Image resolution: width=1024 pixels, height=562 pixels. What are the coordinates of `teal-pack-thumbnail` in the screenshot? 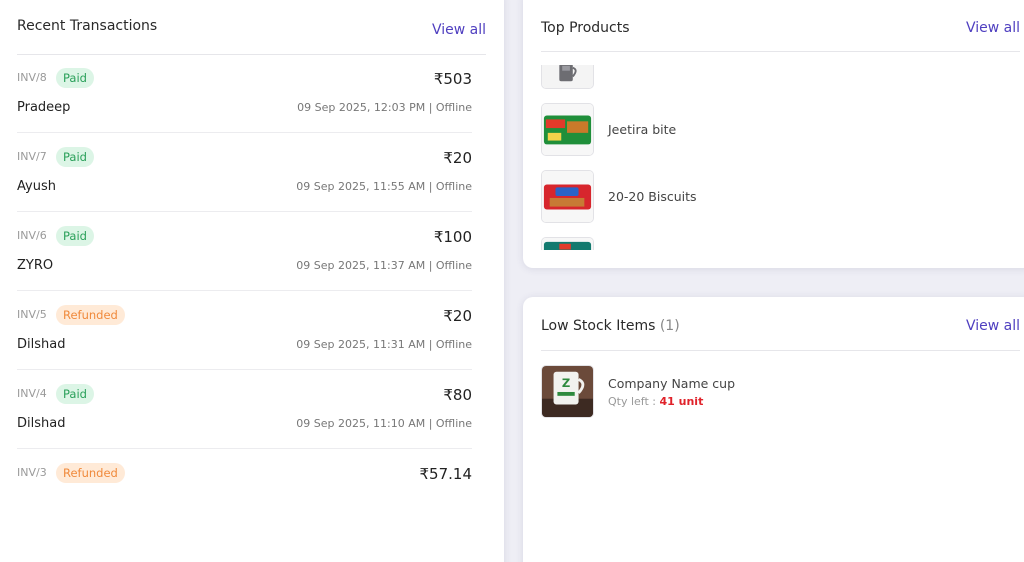 It's located at (567, 243).